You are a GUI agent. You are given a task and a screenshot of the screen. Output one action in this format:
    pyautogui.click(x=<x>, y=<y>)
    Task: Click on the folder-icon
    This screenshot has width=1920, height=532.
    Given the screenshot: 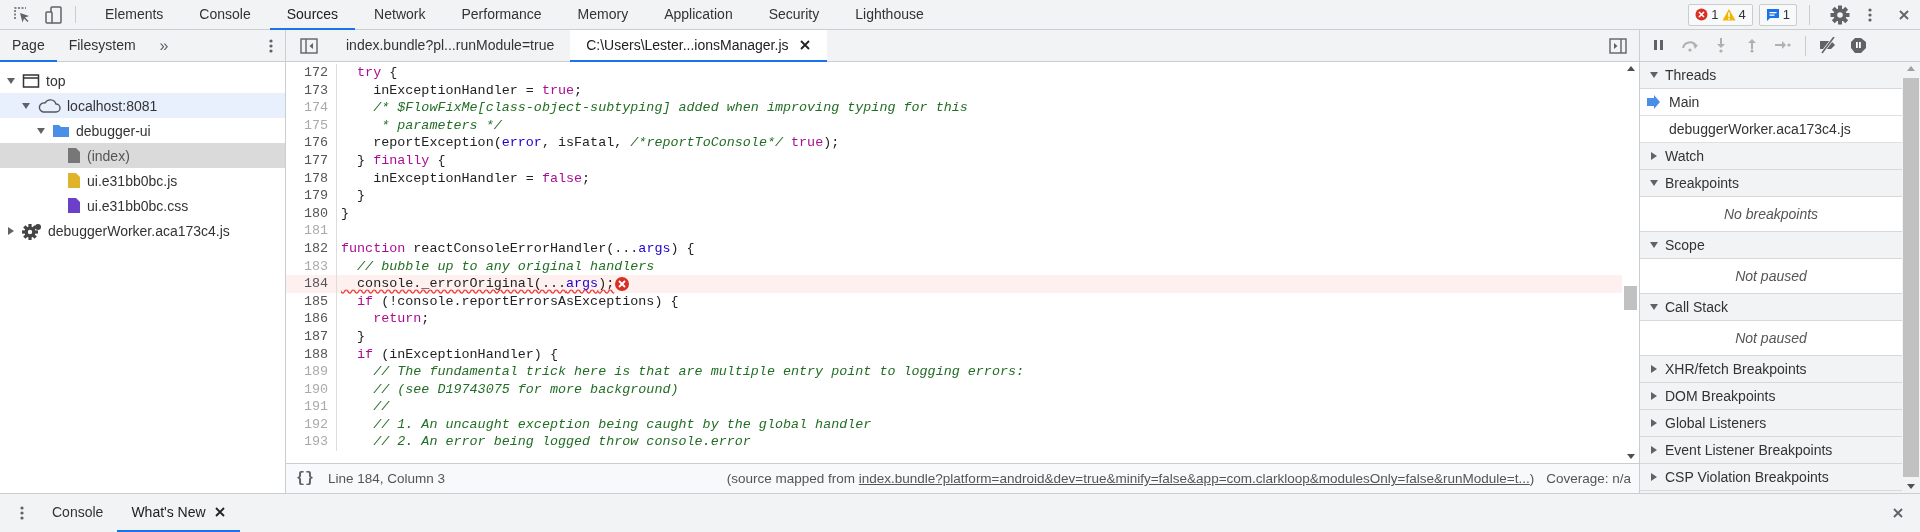 What is the action you would take?
    pyautogui.click(x=61, y=130)
    